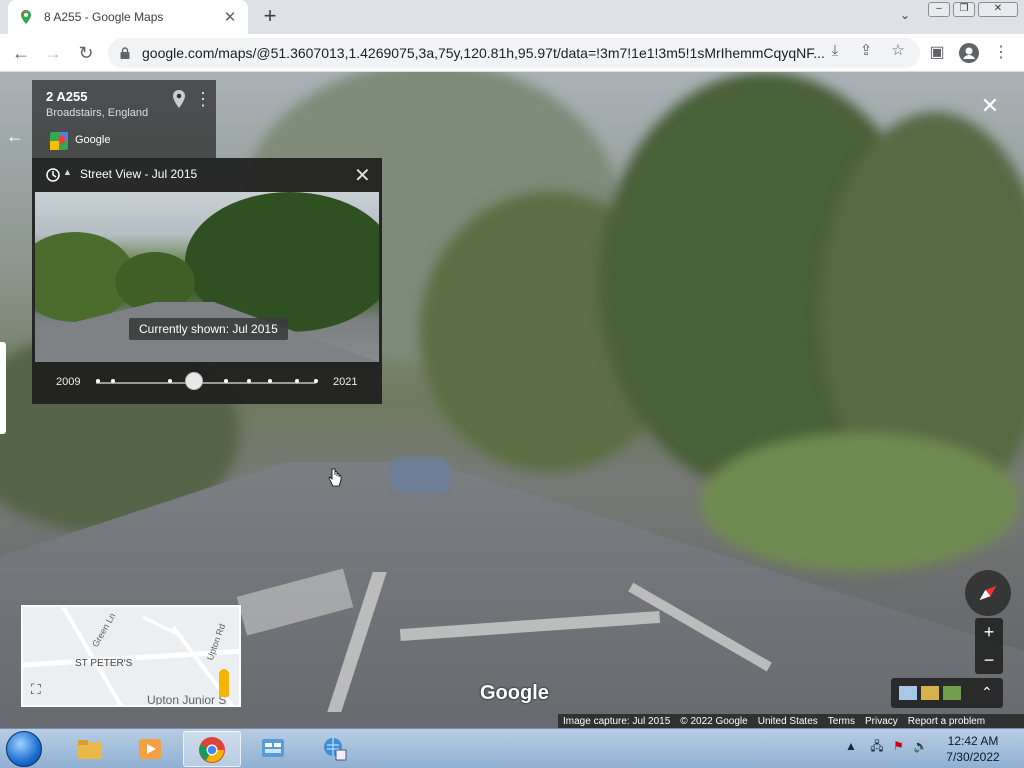 The height and width of the screenshot is (768, 1024). I want to click on clock-time: 12:42 AM, so click(973, 741).